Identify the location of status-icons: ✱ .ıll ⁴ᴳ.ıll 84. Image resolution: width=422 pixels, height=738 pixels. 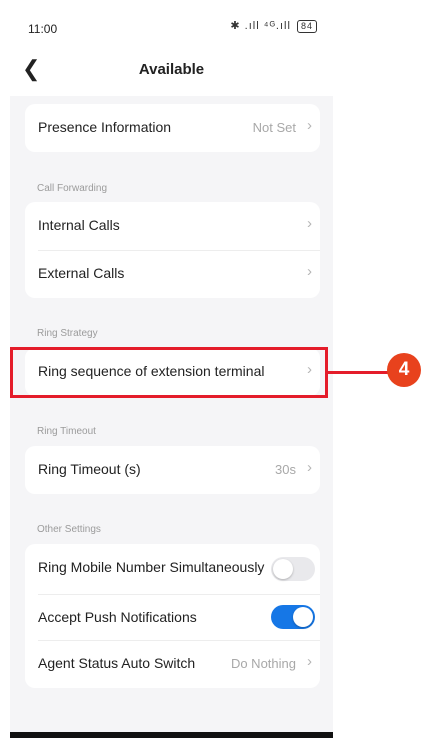
(273, 26).